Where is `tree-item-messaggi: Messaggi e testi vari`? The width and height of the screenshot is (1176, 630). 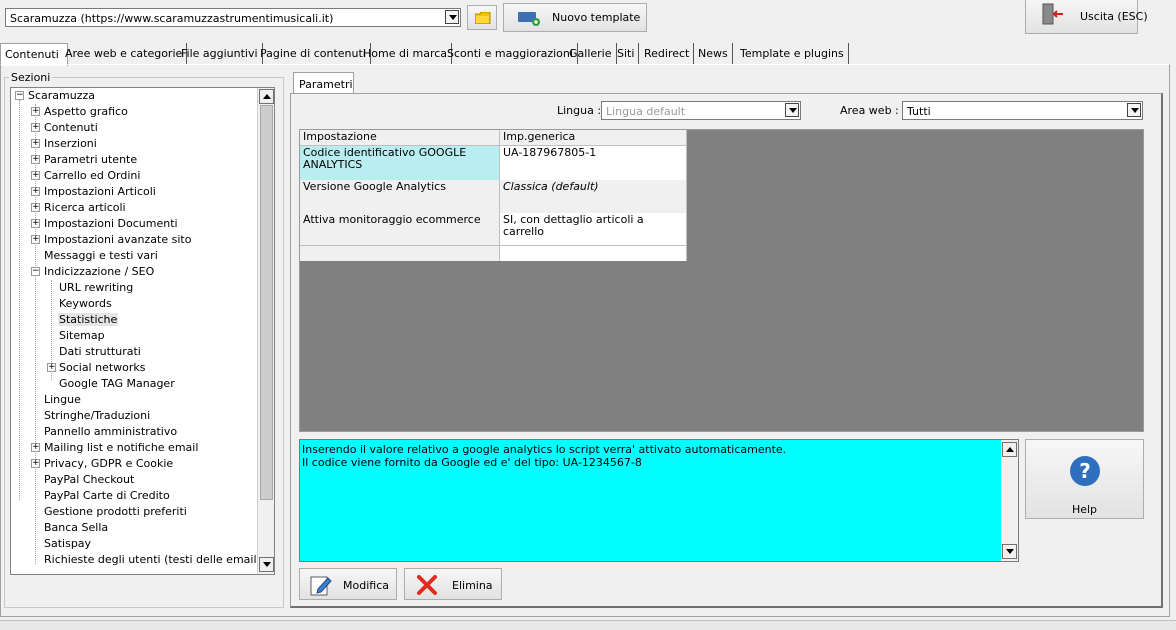 tree-item-messaggi: Messaggi e testi vari is located at coordinates (94, 256).